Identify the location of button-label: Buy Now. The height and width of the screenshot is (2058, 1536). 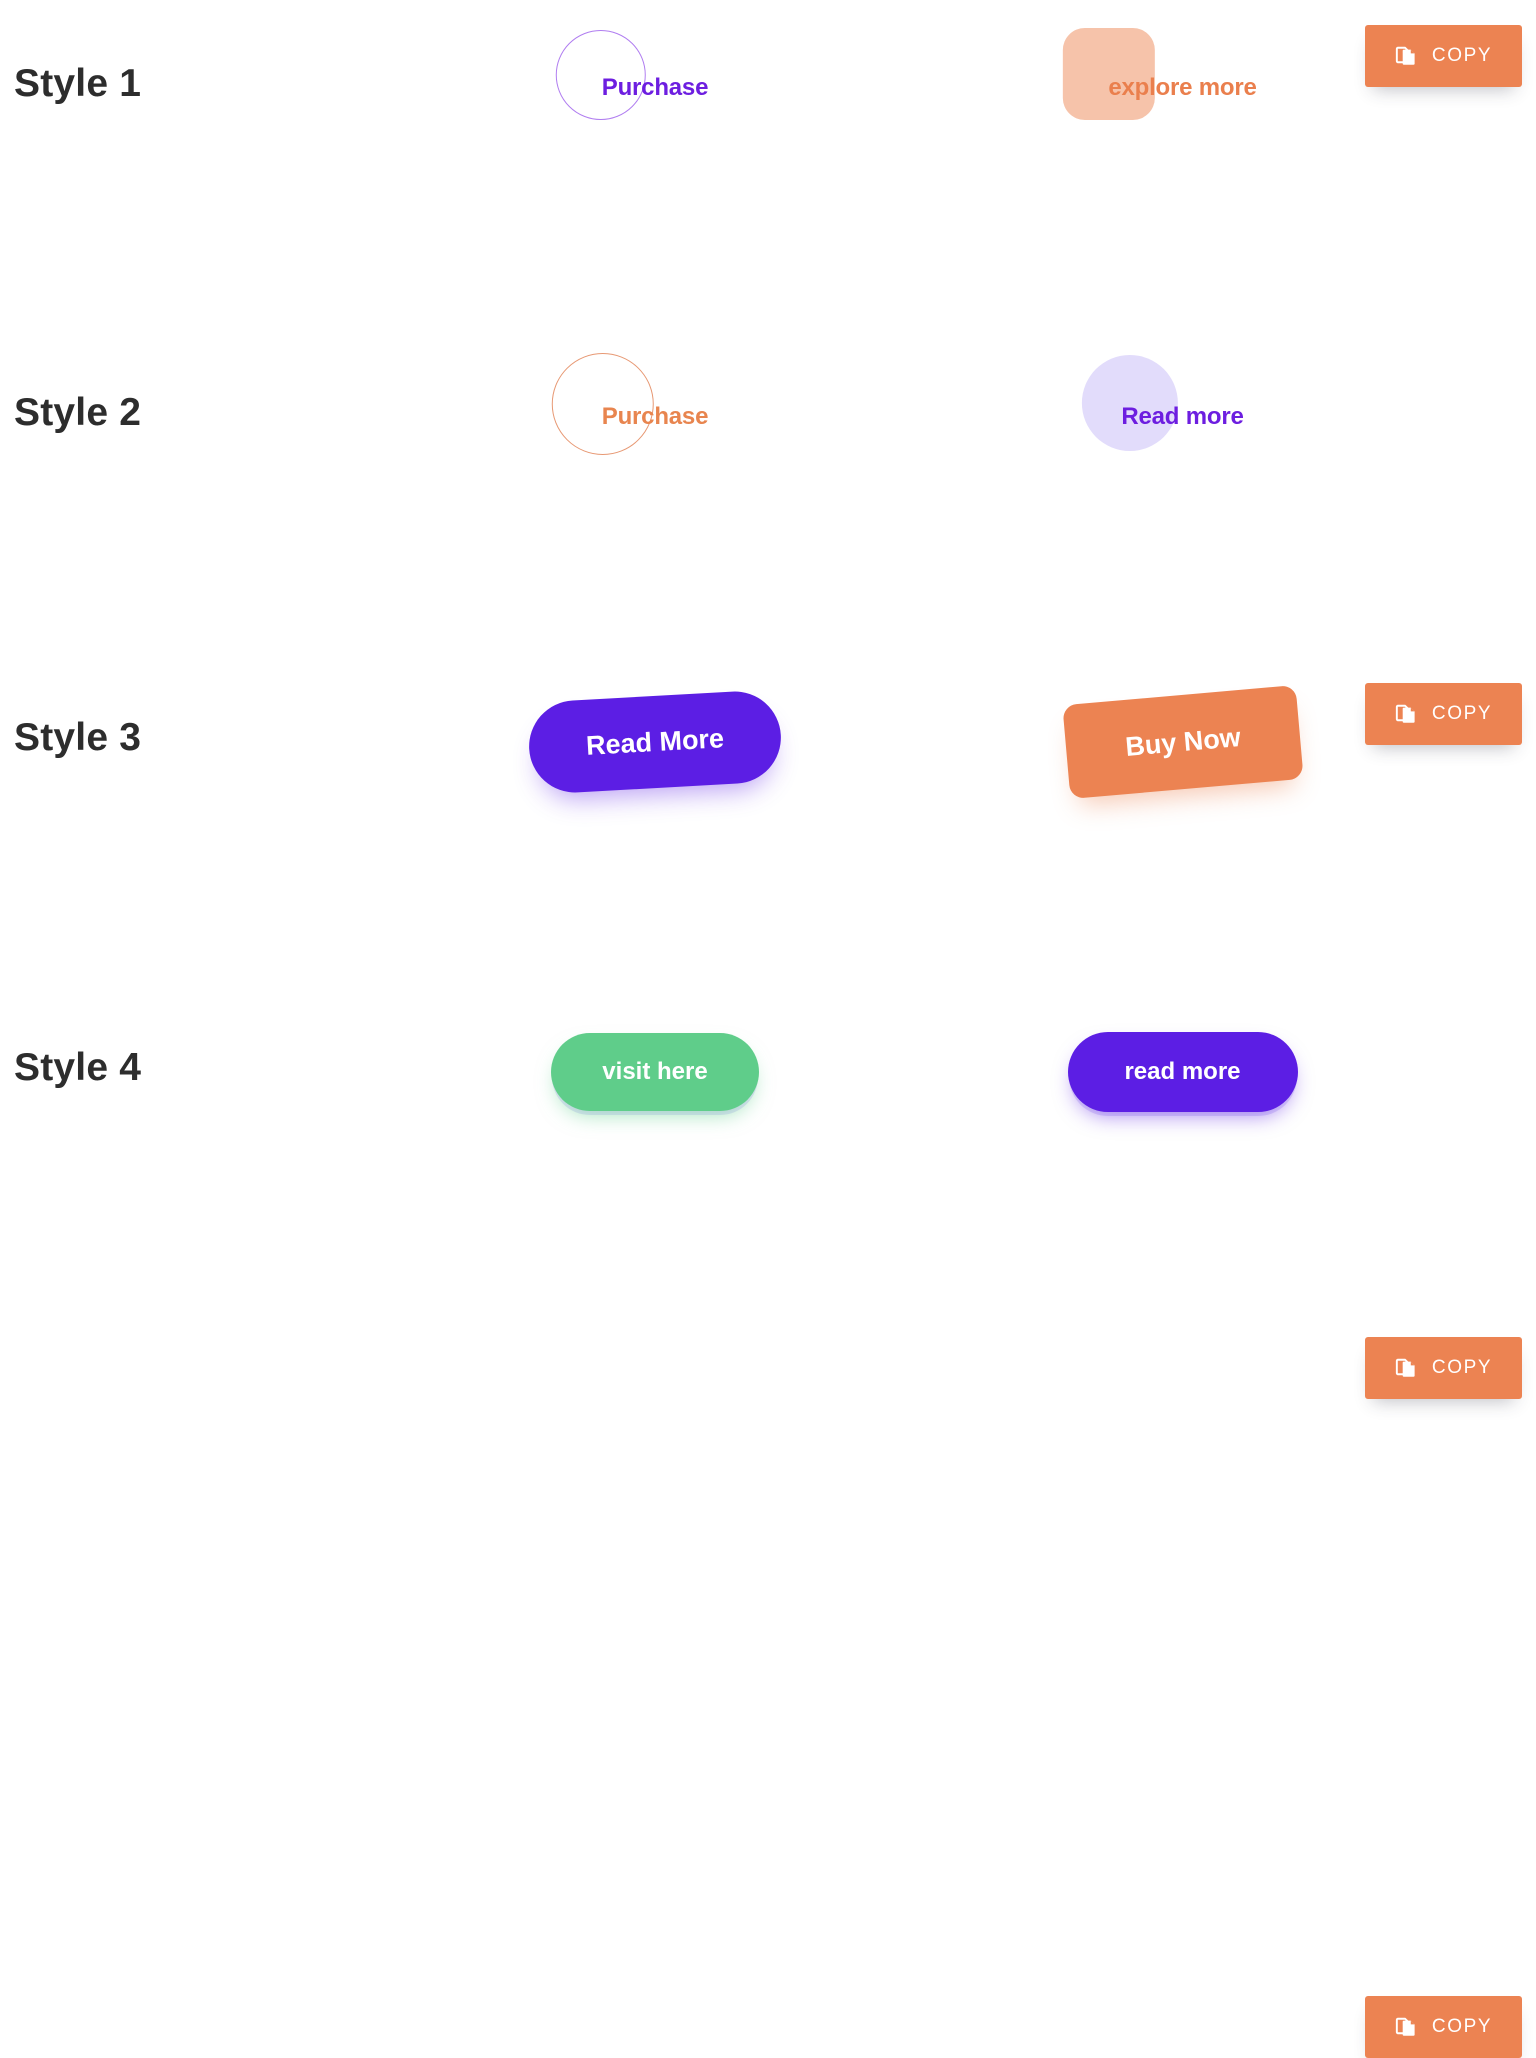
(1182, 741).